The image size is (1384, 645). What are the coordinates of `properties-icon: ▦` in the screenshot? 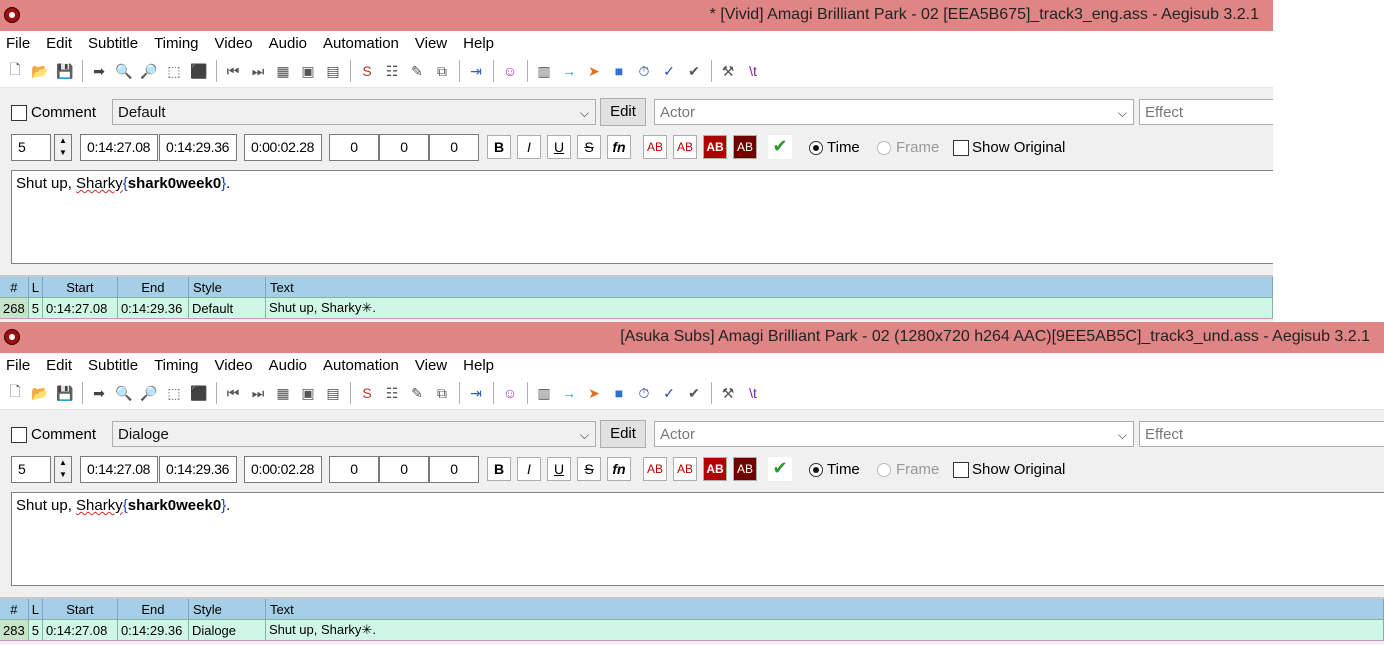 It's located at (283, 393).